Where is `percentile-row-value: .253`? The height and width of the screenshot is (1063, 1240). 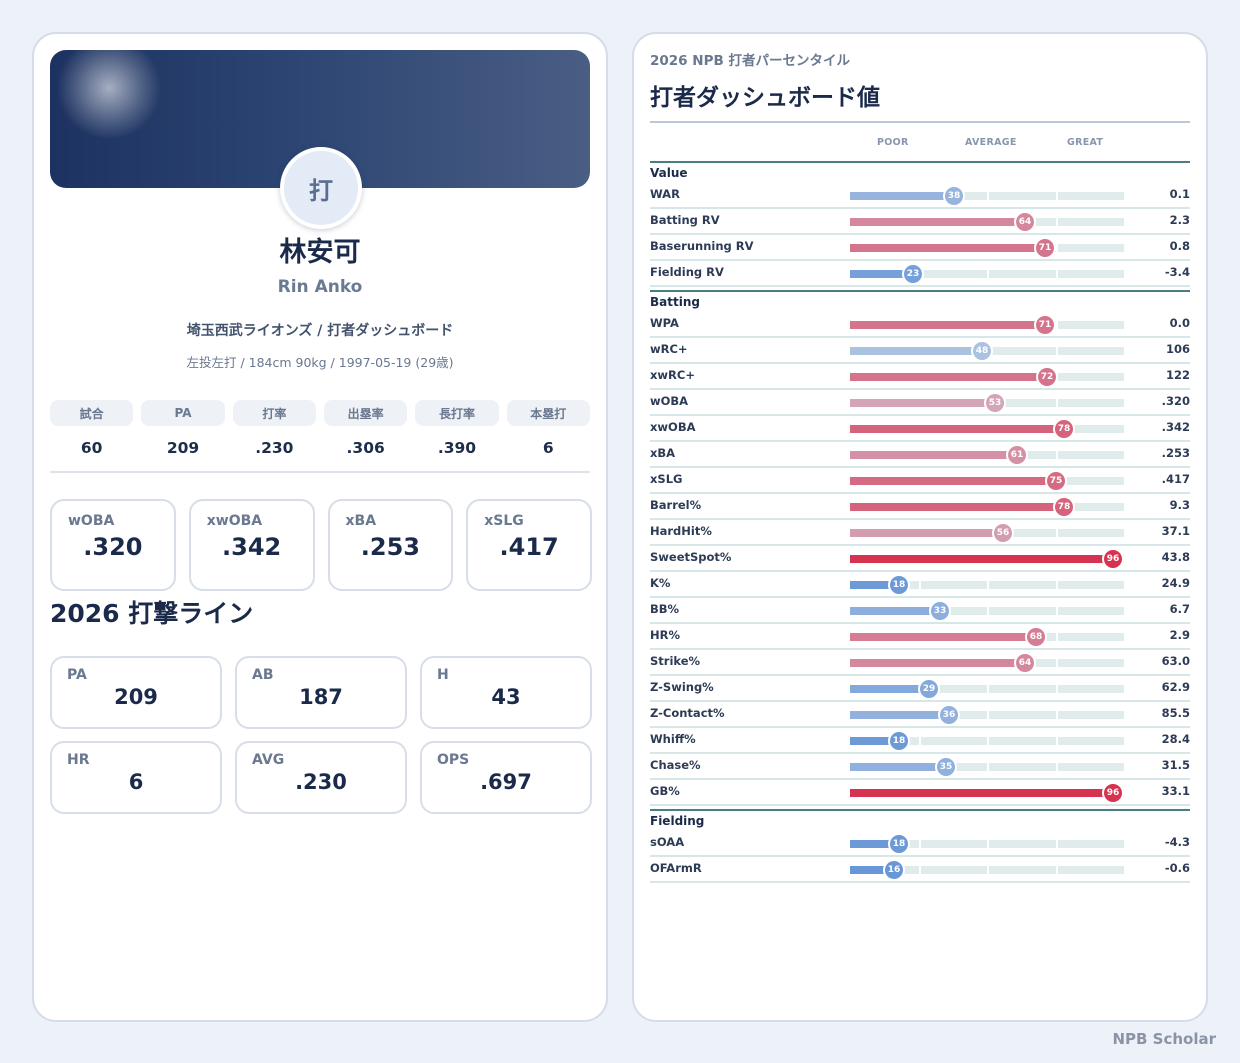 percentile-row-value: .253 is located at coordinates (1175, 453).